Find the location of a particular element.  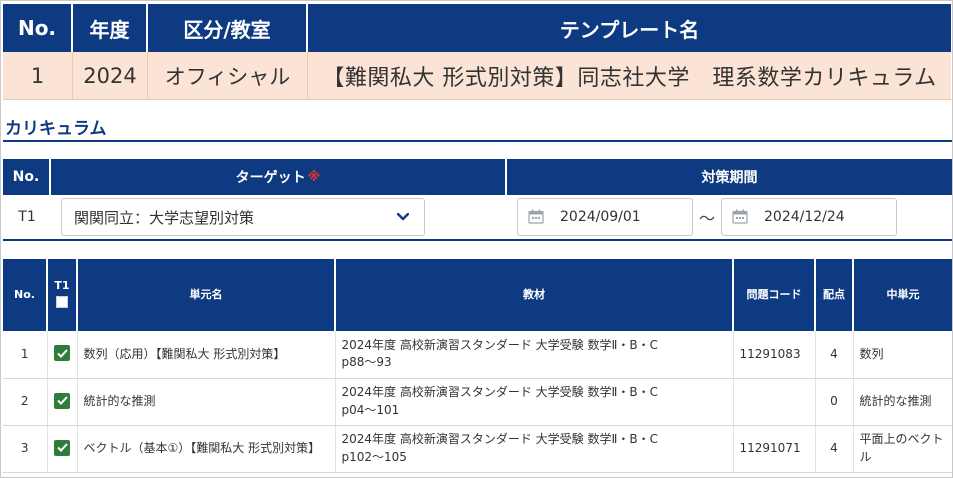

target-select-value: 関関同立：大学志望別対策 is located at coordinates (164, 217).